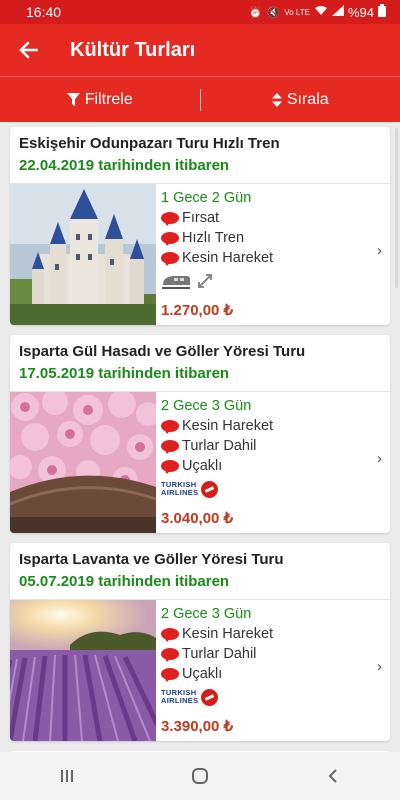 Image resolution: width=400 pixels, height=800 pixels. What do you see at coordinates (275, 218) in the screenshot?
I see `tour-feature: Fırsat` at bounding box center [275, 218].